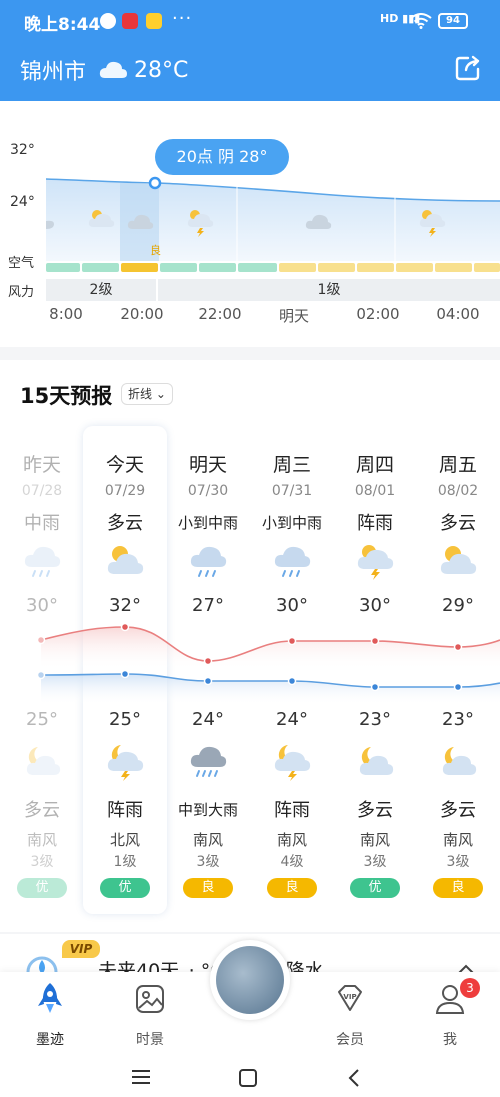 Image resolution: width=500 pixels, height=1097 pixels. I want to click on forecast-day: 明天 07/30 小到中雨 27° 24° 中到大雨 南风 3级 良, so click(208, 670).